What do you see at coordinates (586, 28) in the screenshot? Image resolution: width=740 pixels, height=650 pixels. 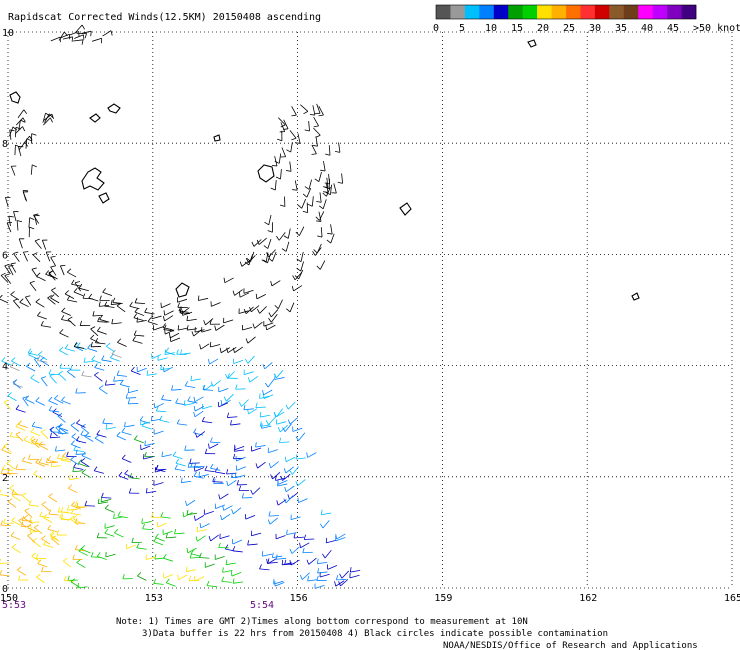 I see `color-scale-ticks: 051015202530354045>50 knots` at bounding box center [586, 28].